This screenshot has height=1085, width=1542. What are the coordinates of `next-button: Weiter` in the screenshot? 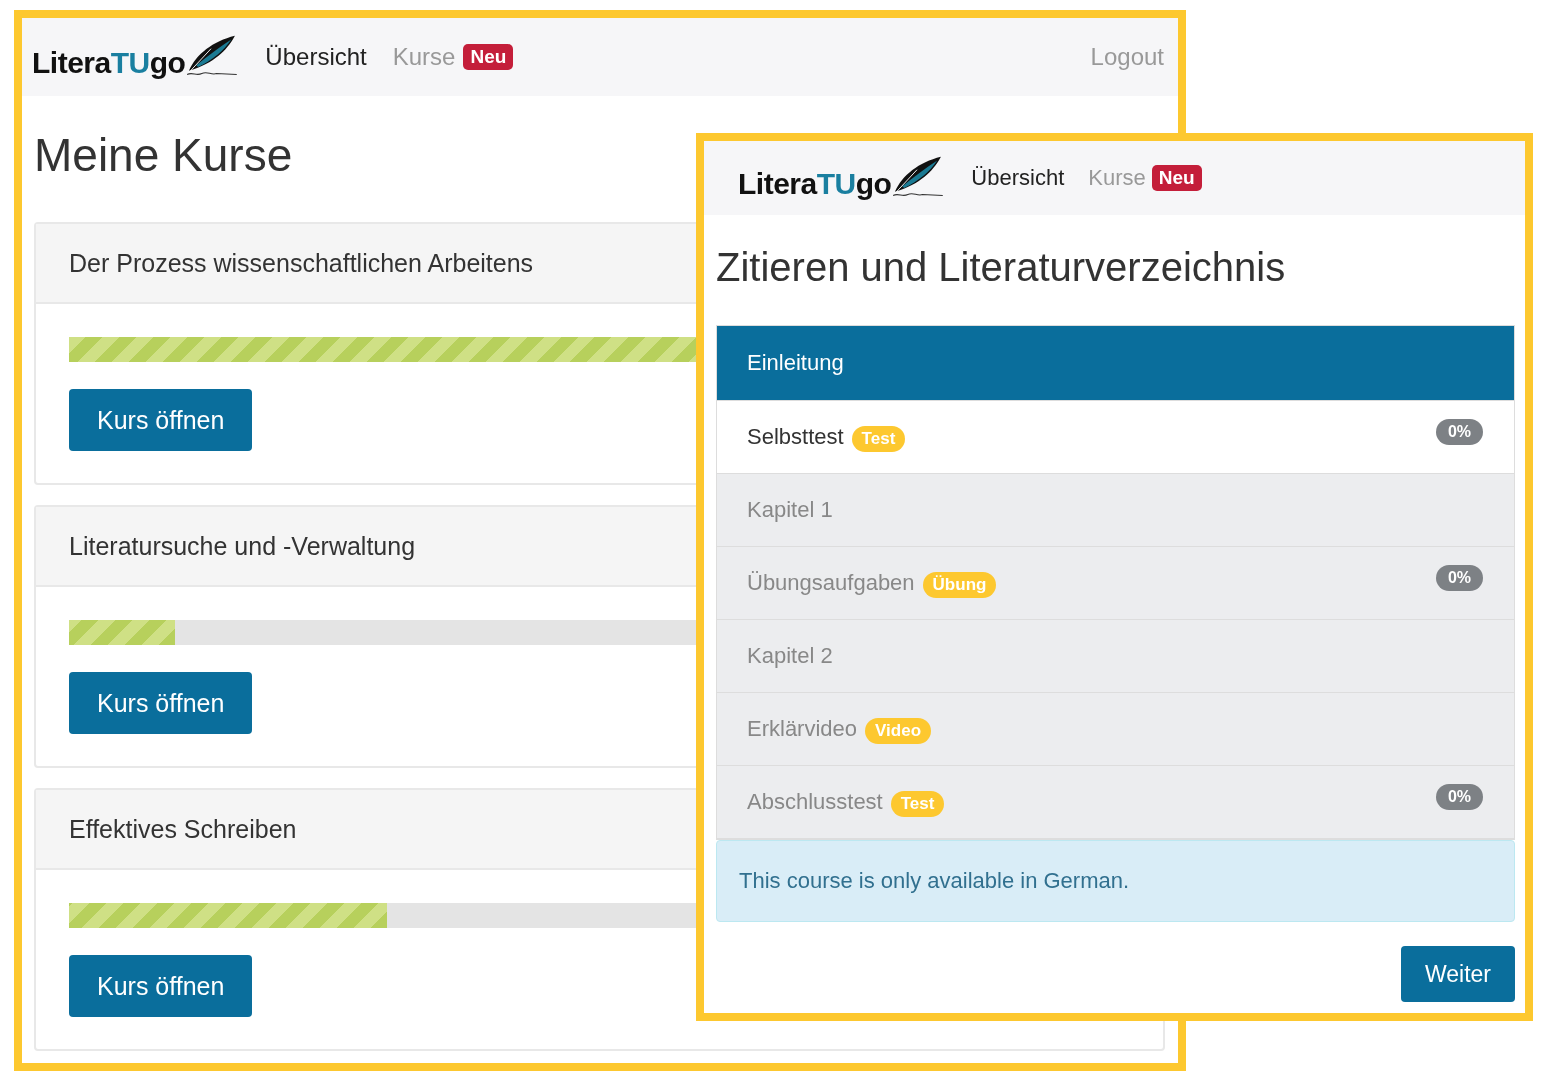 It's located at (1457, 974).